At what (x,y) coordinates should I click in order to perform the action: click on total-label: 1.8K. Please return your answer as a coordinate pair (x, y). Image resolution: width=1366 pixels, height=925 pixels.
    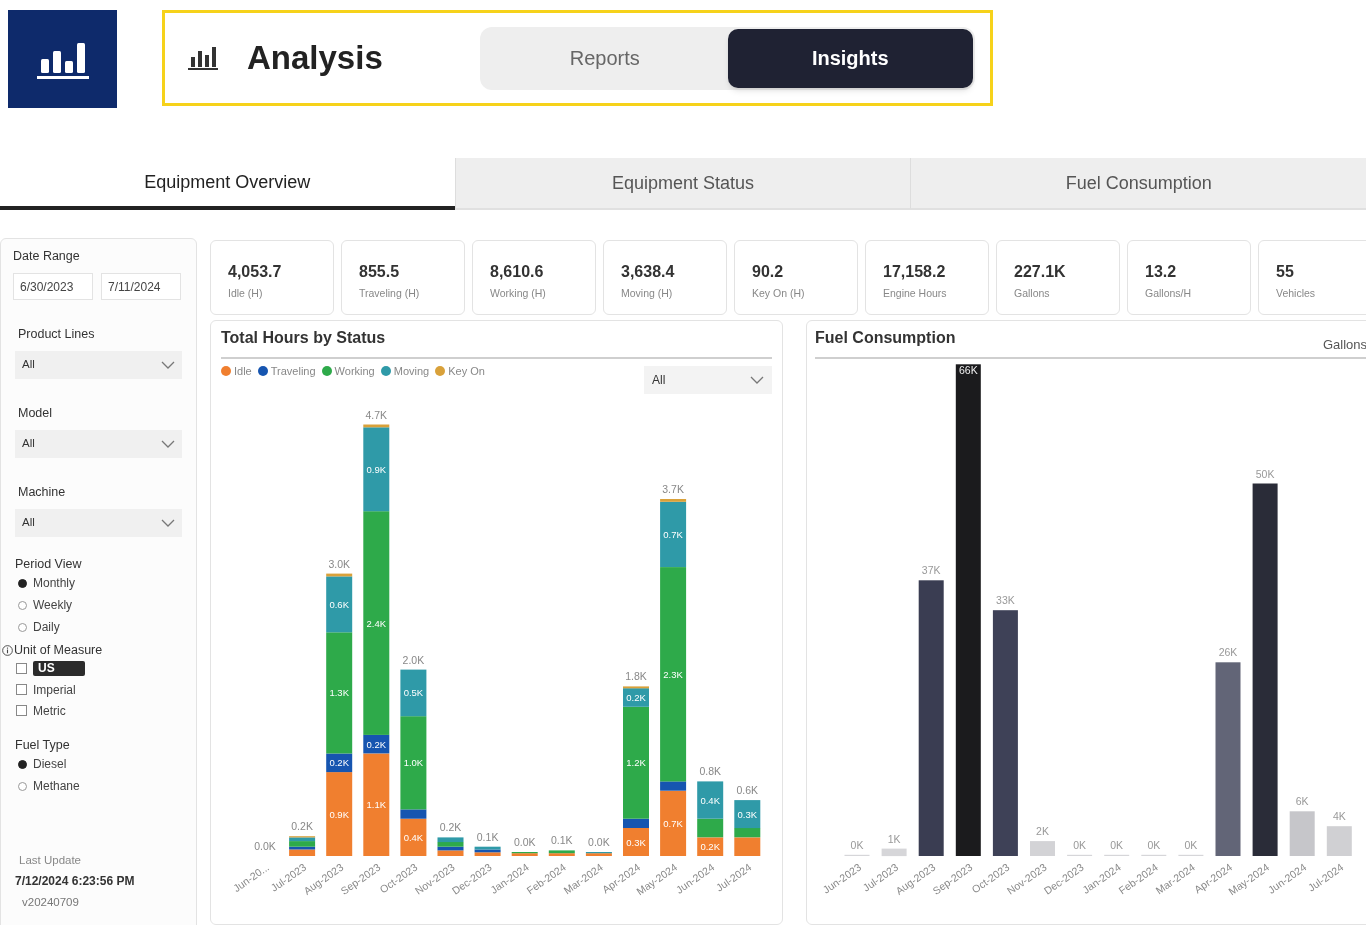
    Looking at the image, I should click on (636, 676).